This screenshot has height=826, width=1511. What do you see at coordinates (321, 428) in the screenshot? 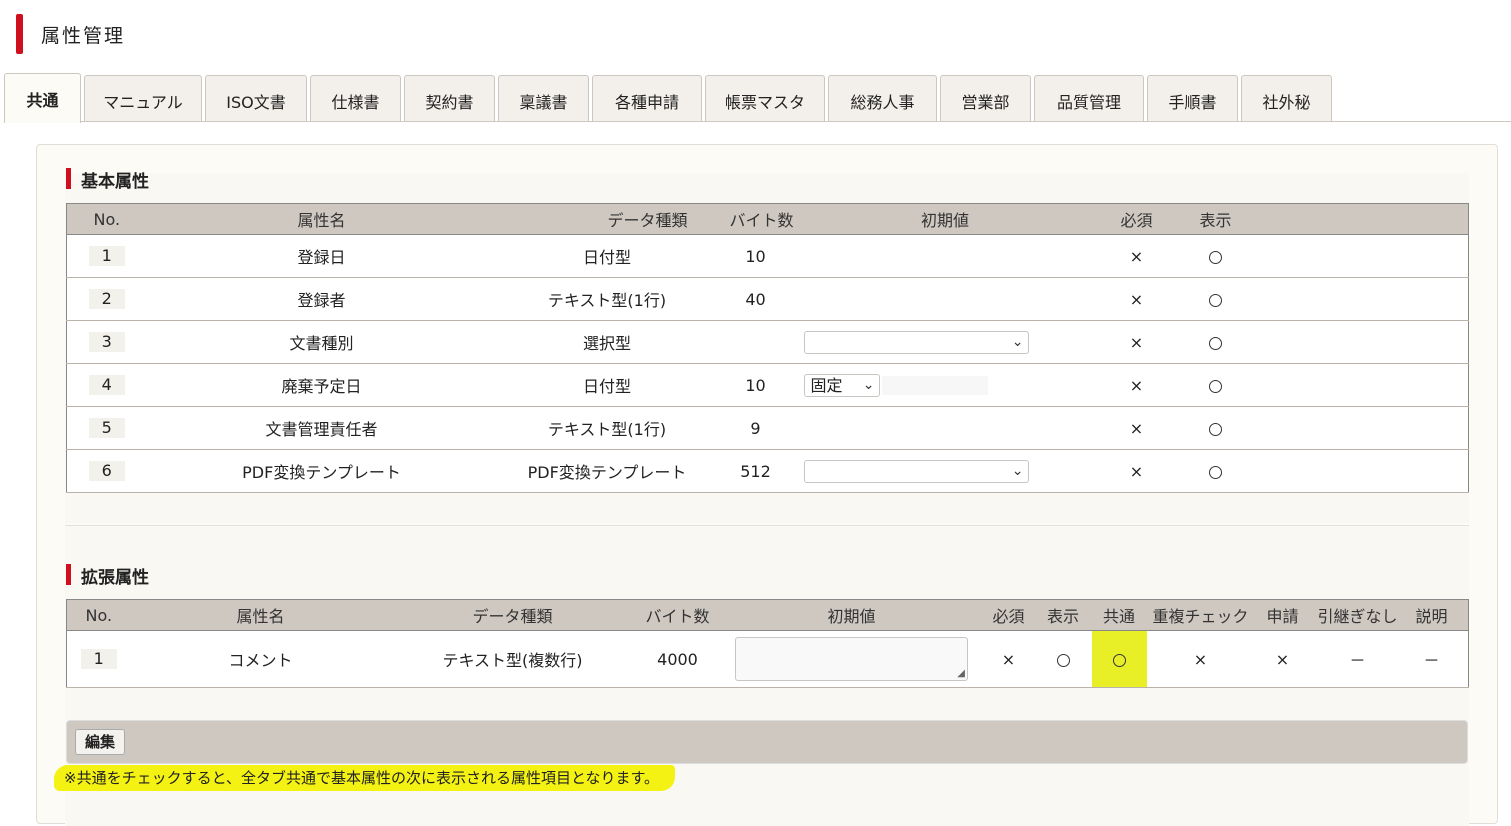
I see `attr-name: 文書管理責任者` at bounding box center [321, 428].